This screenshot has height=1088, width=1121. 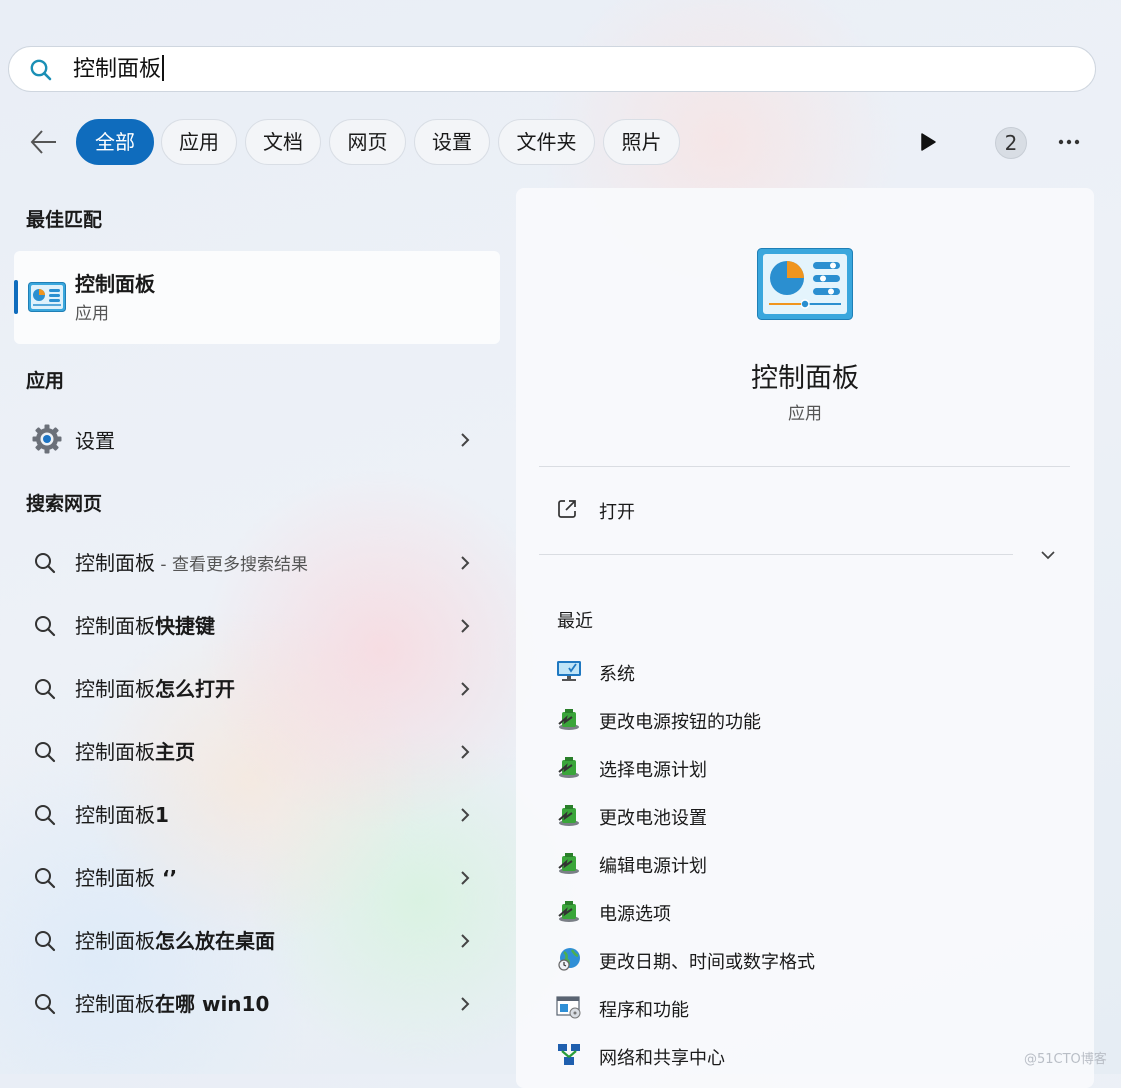 What do you see at coordinates (1011, 143) in the screenshot?
I see `result-count-badge: 2` at bounding box center [1011, 143].